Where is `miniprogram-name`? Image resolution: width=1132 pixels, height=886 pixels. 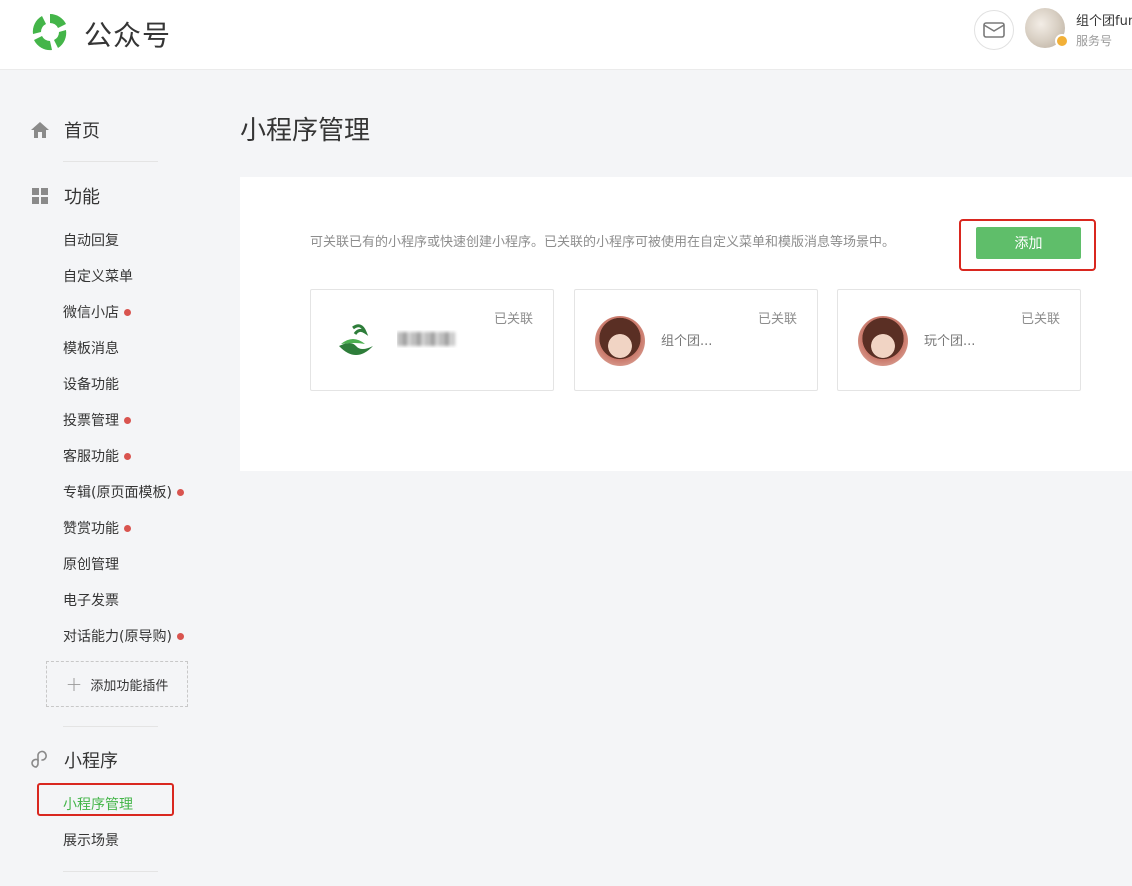 miniprogram-name is located at coordinates (440, 339).